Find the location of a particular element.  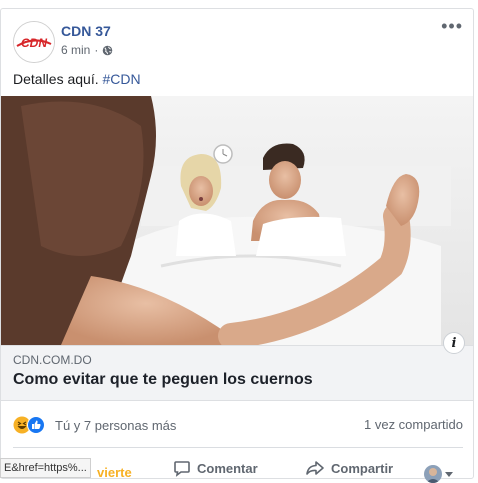

shares-count: 1 vez compartido is located at coordinates (413, 424).